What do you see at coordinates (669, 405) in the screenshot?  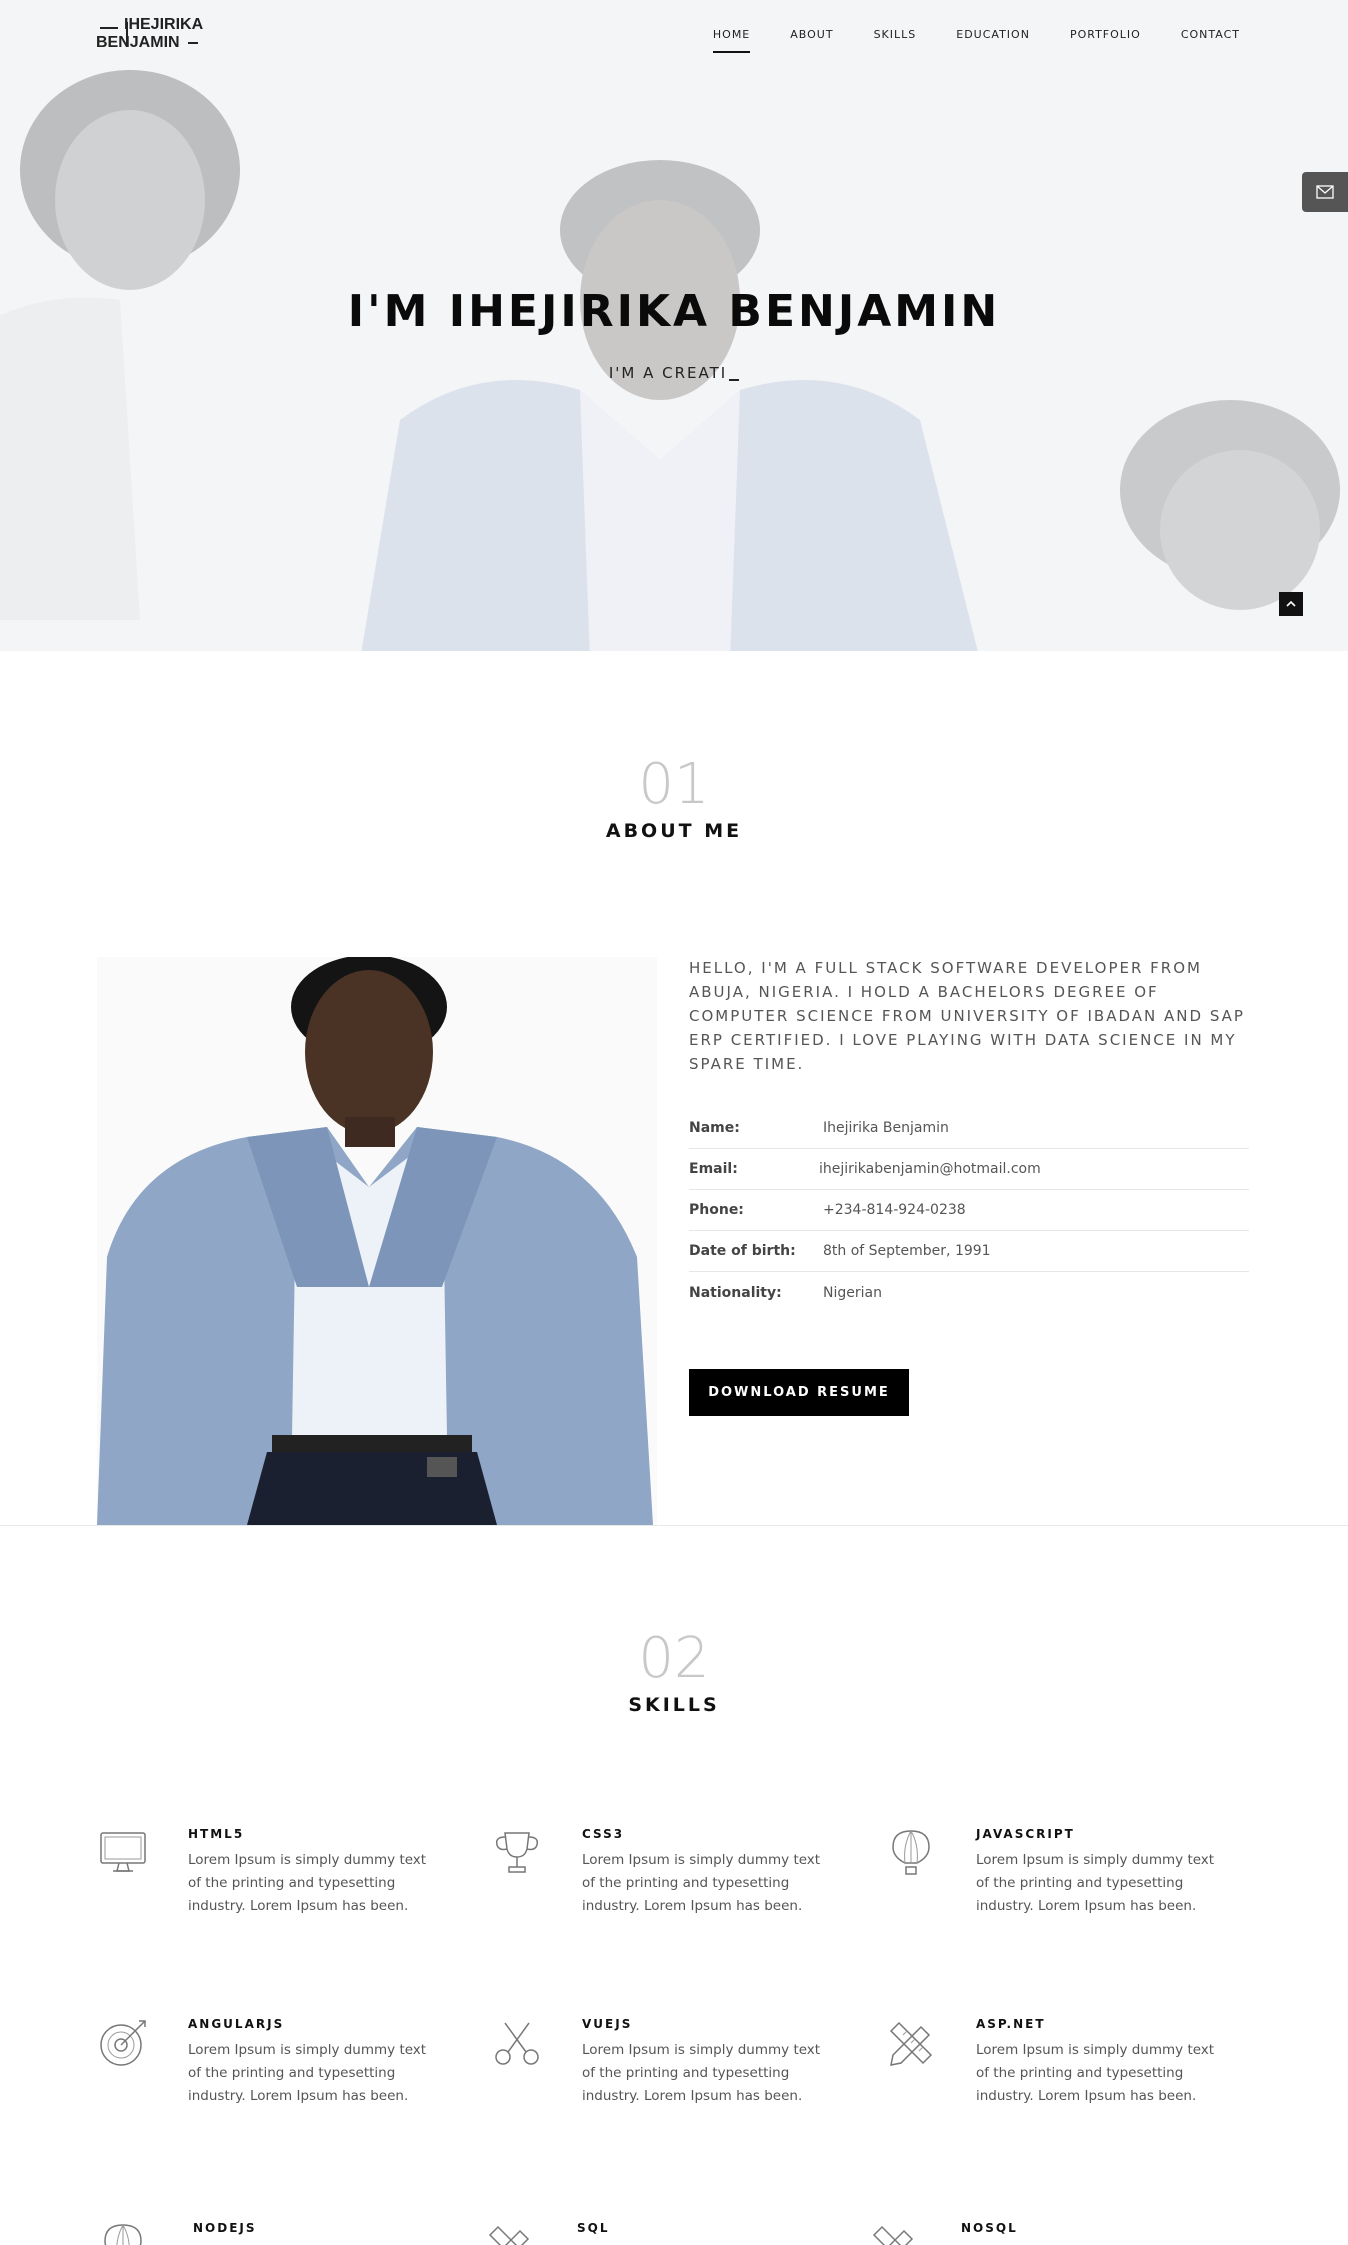 I see `hero-background-photo-center` at bounding box center [669, 405].